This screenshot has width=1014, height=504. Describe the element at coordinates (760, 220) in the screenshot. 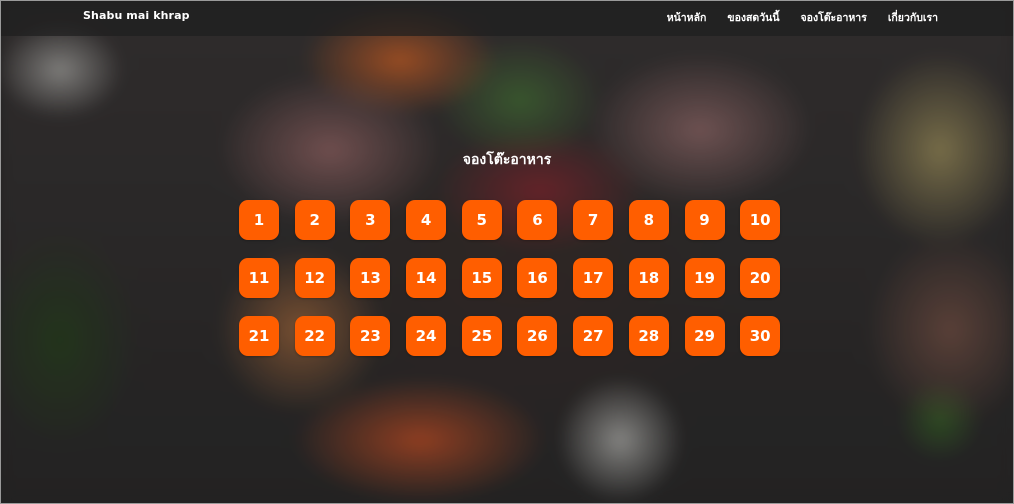

I see `table-button: 10` at that location.